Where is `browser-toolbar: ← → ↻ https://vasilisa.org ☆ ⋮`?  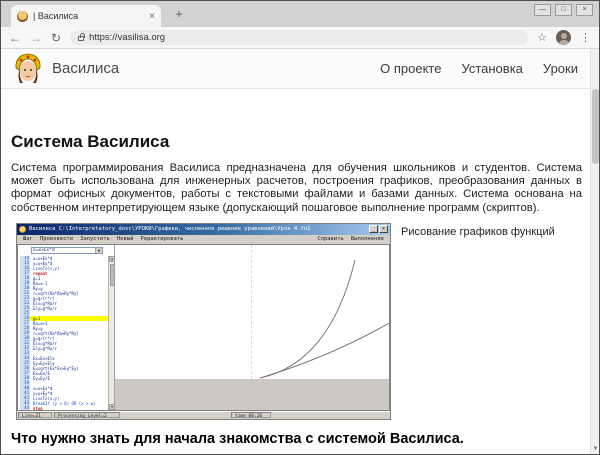
browser-toolbar: ← → ↻ https://vasilisa.org ☆ ⋮ is located at coordinates (300, 38).